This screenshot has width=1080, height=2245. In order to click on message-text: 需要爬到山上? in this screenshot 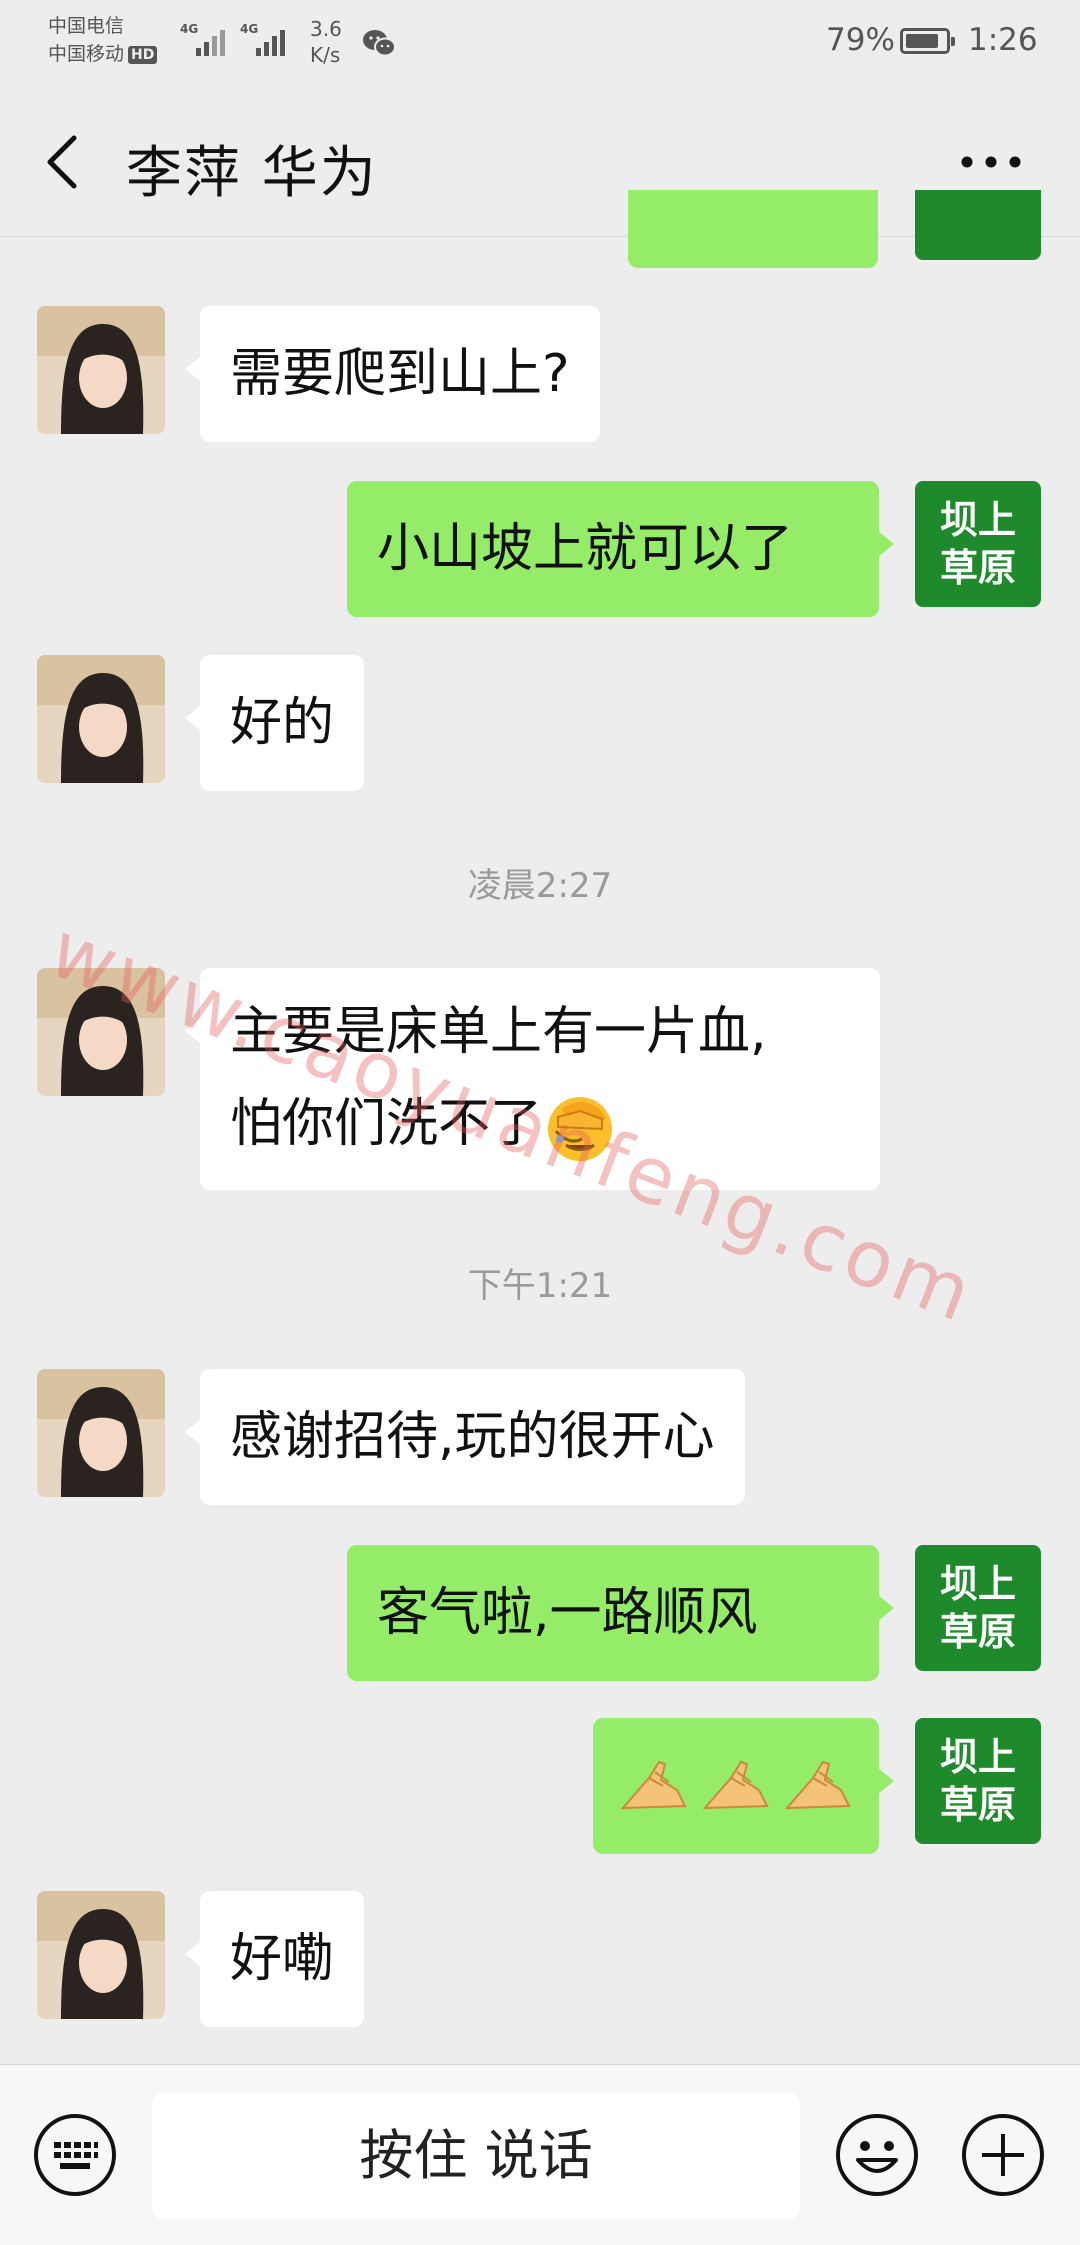, I will do `click(400, 374)`.